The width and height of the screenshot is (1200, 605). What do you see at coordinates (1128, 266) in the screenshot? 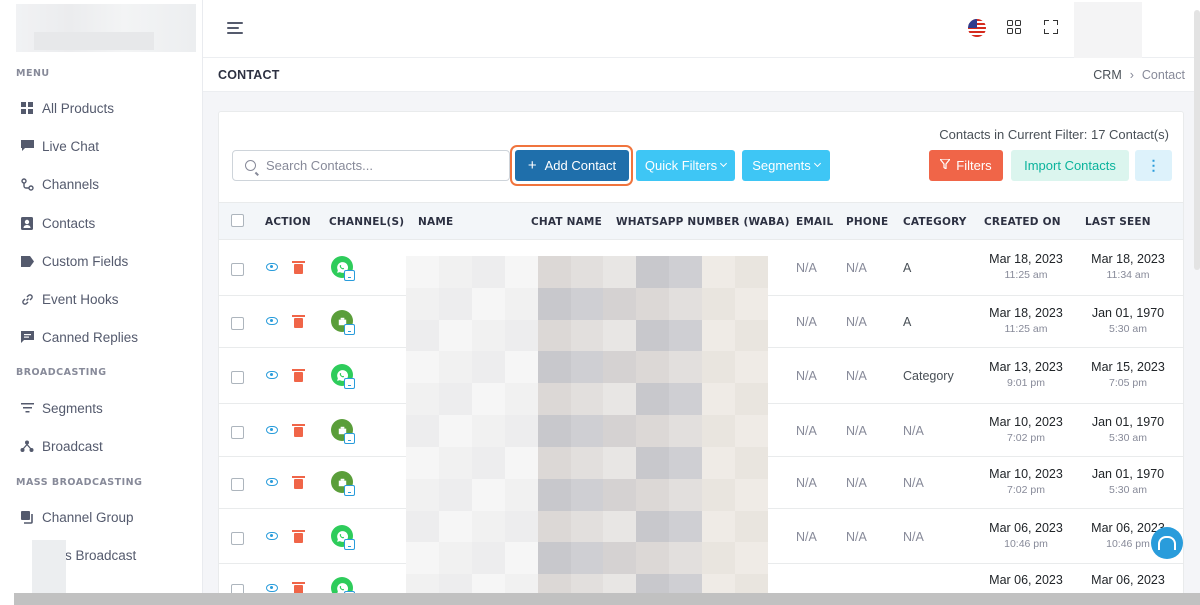
I see `last-seen-cell: Mar 18, 2023 11:34 am` at bounding box center [1128, 266].